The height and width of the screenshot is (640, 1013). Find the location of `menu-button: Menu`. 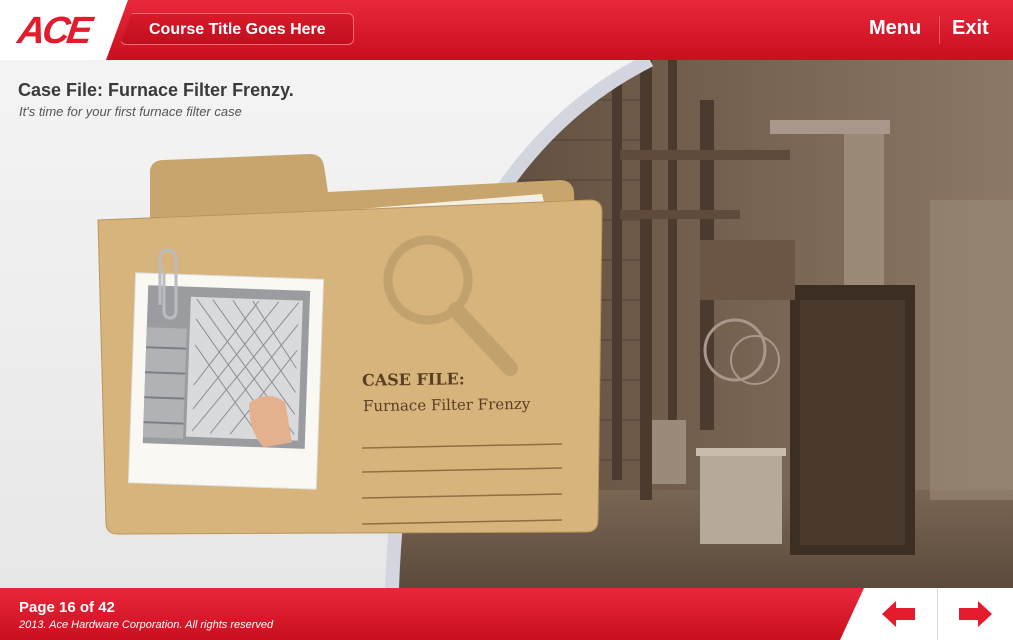

menu-button: Menu is located at coordinates (895, 28).